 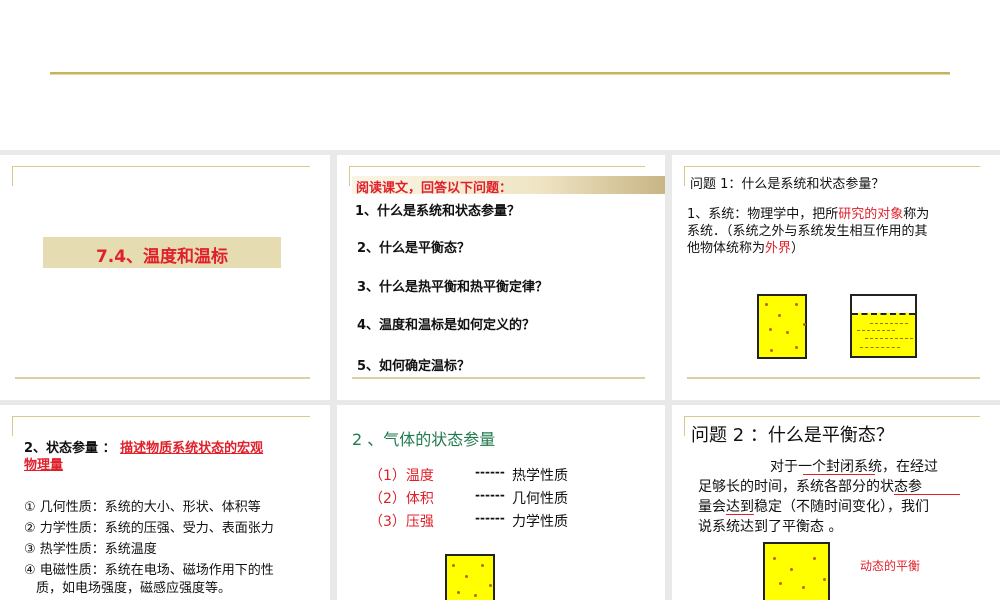 What do you see at coordinates (134, 588) in the screenshot?
I see `list-item: 质，如电场强度，磁感应强度等。` at bounding box center [134, 588].